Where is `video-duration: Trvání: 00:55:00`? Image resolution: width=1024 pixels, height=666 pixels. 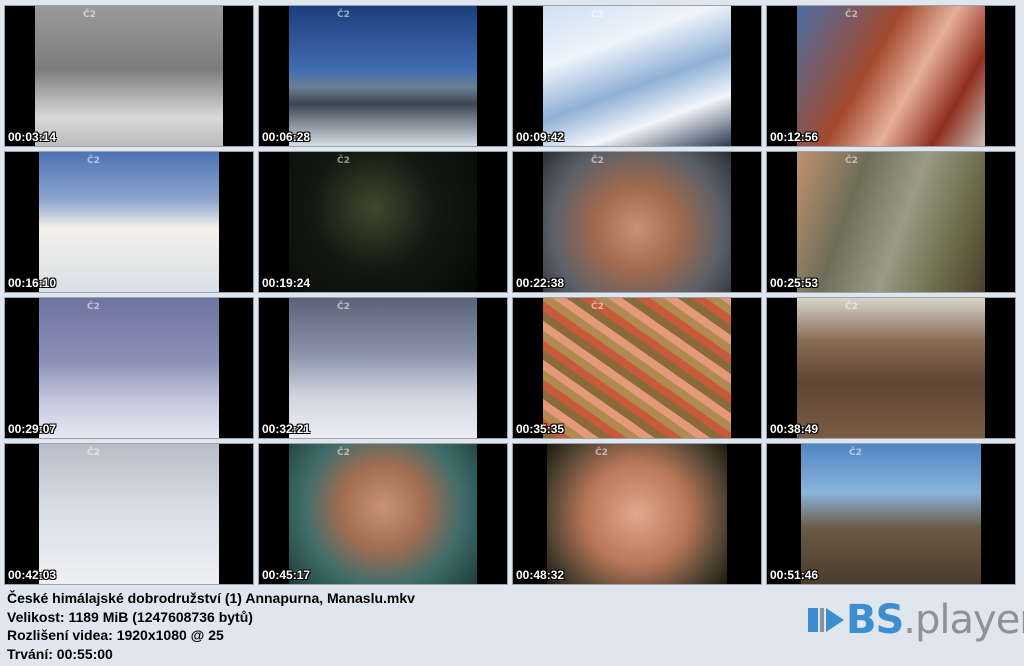 video-duration: Trvání: 00:55:00 is located at coordinates (60, 653).